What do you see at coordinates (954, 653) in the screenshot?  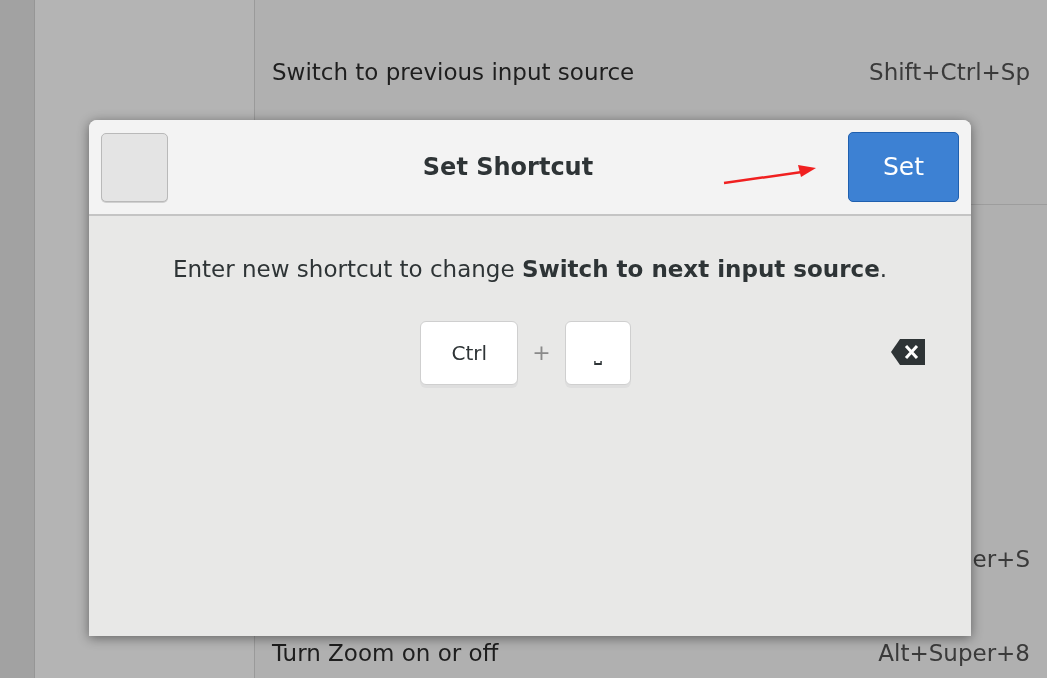 I see `shortcut-keys: Alt+Super+8` at bounding box center [954, 653].